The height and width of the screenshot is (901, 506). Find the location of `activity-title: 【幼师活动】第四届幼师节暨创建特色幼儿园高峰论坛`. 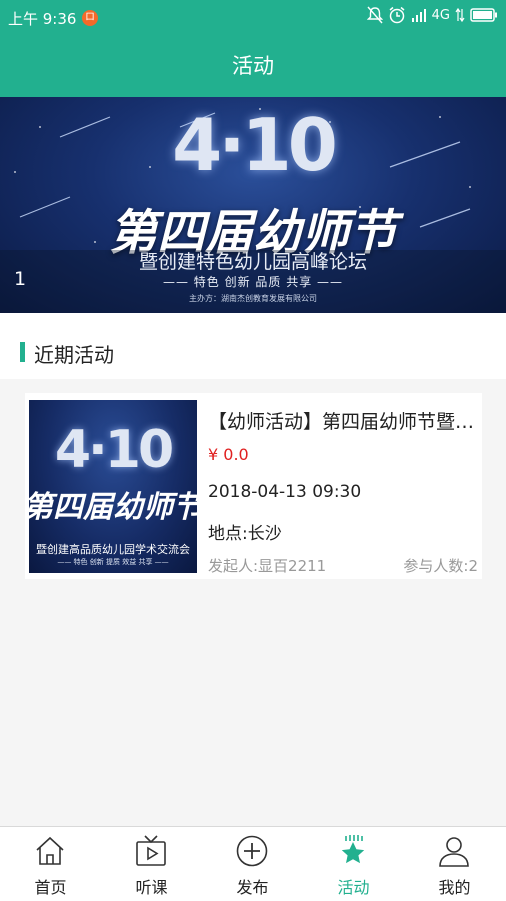

activity-title: 【幼师活动】第四届幼师节暨创建特色幼儿园高峰论坛 is located at coordinates (343, 422).